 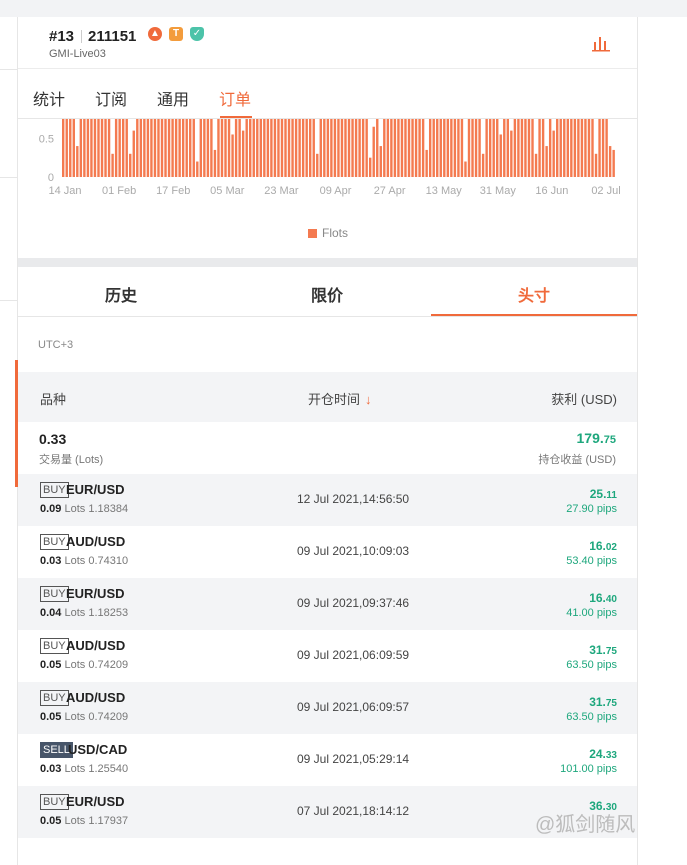 What do you see at coordinates (611, 547) in the screenshot?
I see `profit-dec: 02` at bounding box center [611, 547].